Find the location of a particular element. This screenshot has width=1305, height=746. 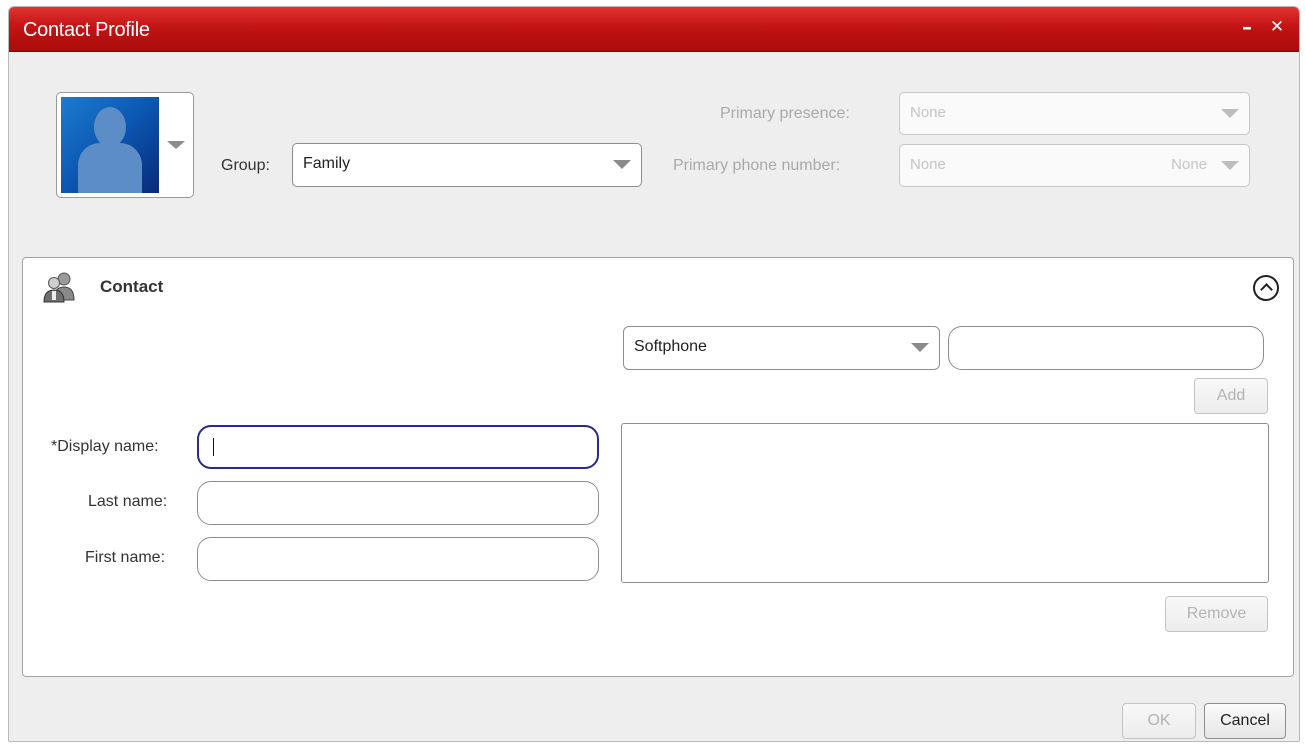

last-name-label: Last name: is located at coordinates (128, 501).